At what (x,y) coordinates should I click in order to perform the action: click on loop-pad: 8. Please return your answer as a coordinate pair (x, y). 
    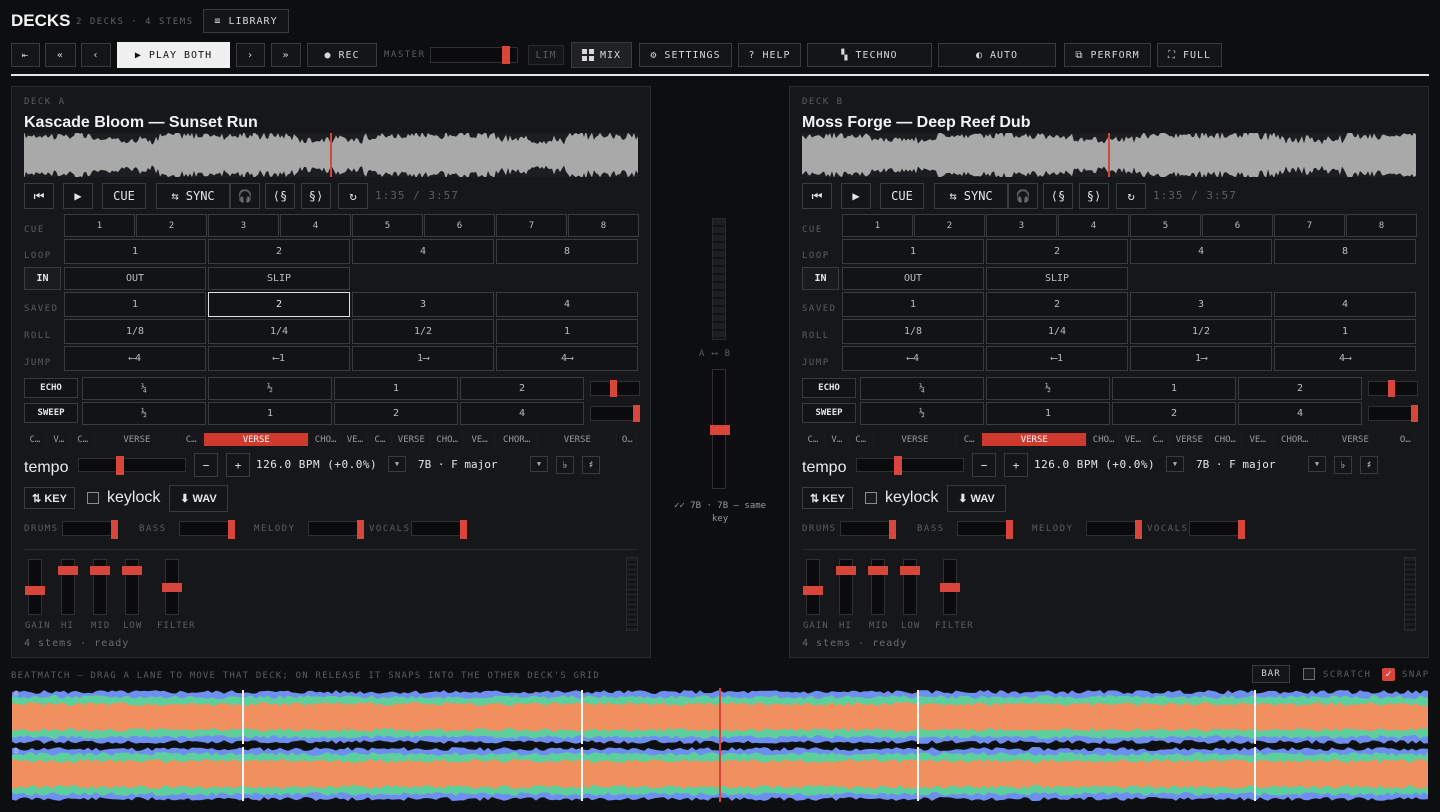
    Looking at the image, I should click on (1345, 251).